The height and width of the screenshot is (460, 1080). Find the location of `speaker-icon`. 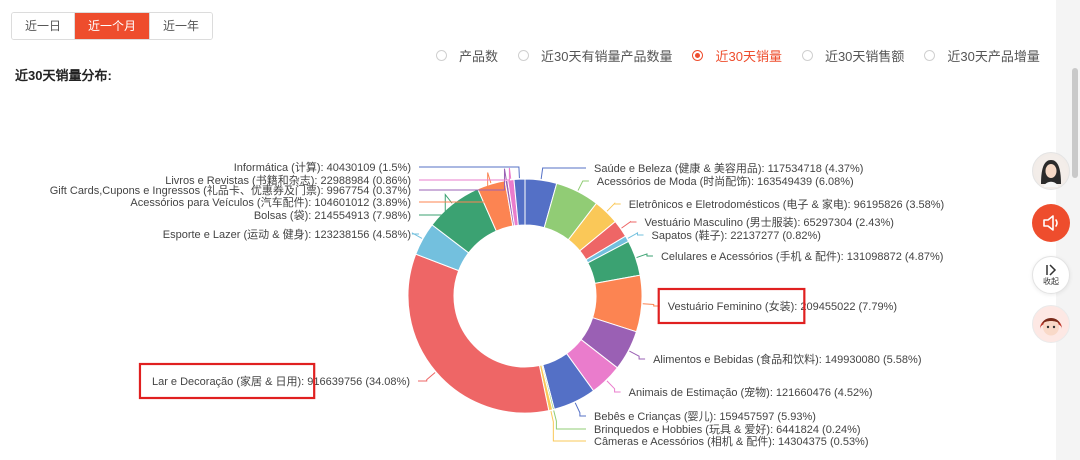

speaker-icon is located at coordinates (1050, 223).